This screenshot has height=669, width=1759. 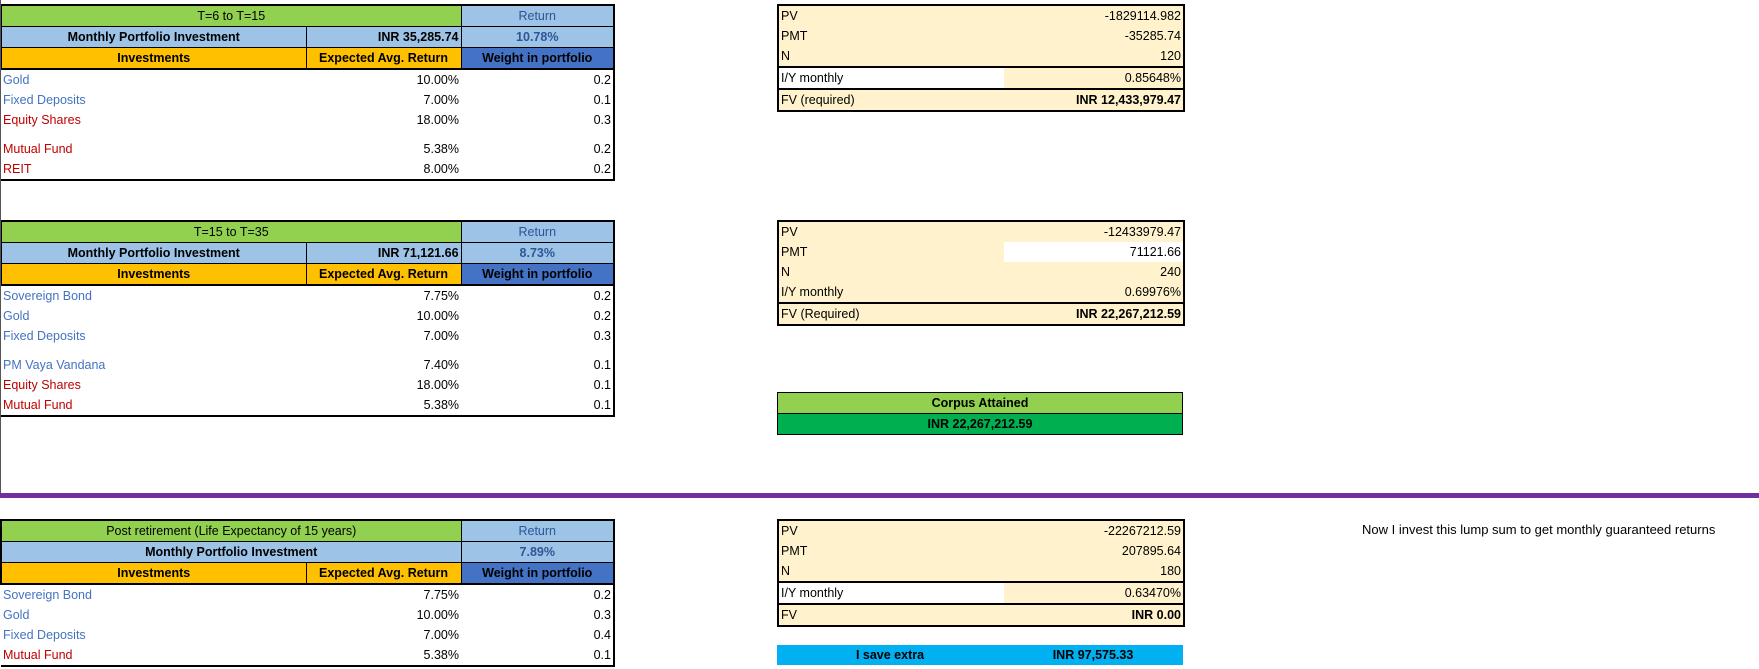 I want to click on fv-label: FV (Required), so click(x=891, y=313).